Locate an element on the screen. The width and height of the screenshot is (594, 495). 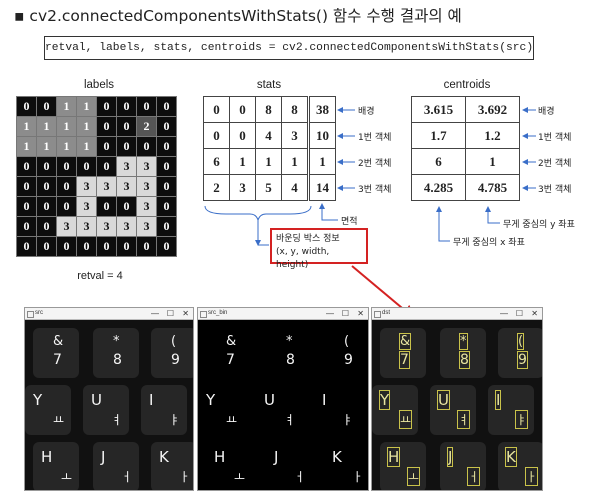
centroid-label-obj2: 2번 객체 is located at coordinates (555, 164).